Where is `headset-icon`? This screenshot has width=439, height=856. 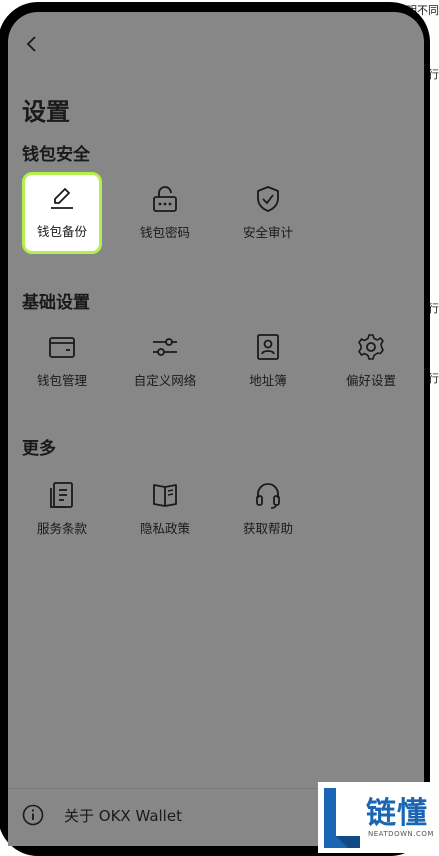 headset-icon is located at coordinates (268, 496).